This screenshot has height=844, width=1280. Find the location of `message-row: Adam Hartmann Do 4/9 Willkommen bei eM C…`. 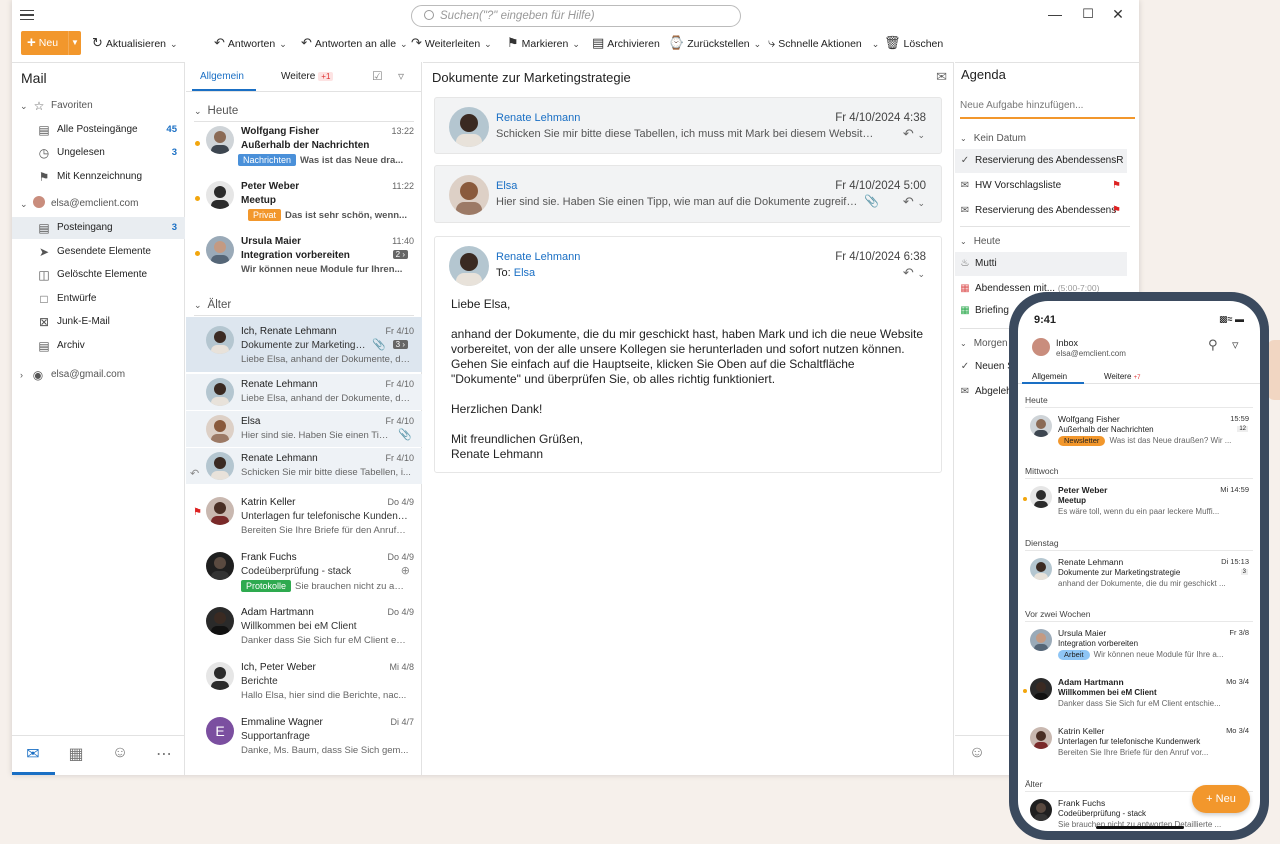

message-row: Adam Hartmann Do 4/9 Willkommen bei eM C… is located at coordinates (304, 625).